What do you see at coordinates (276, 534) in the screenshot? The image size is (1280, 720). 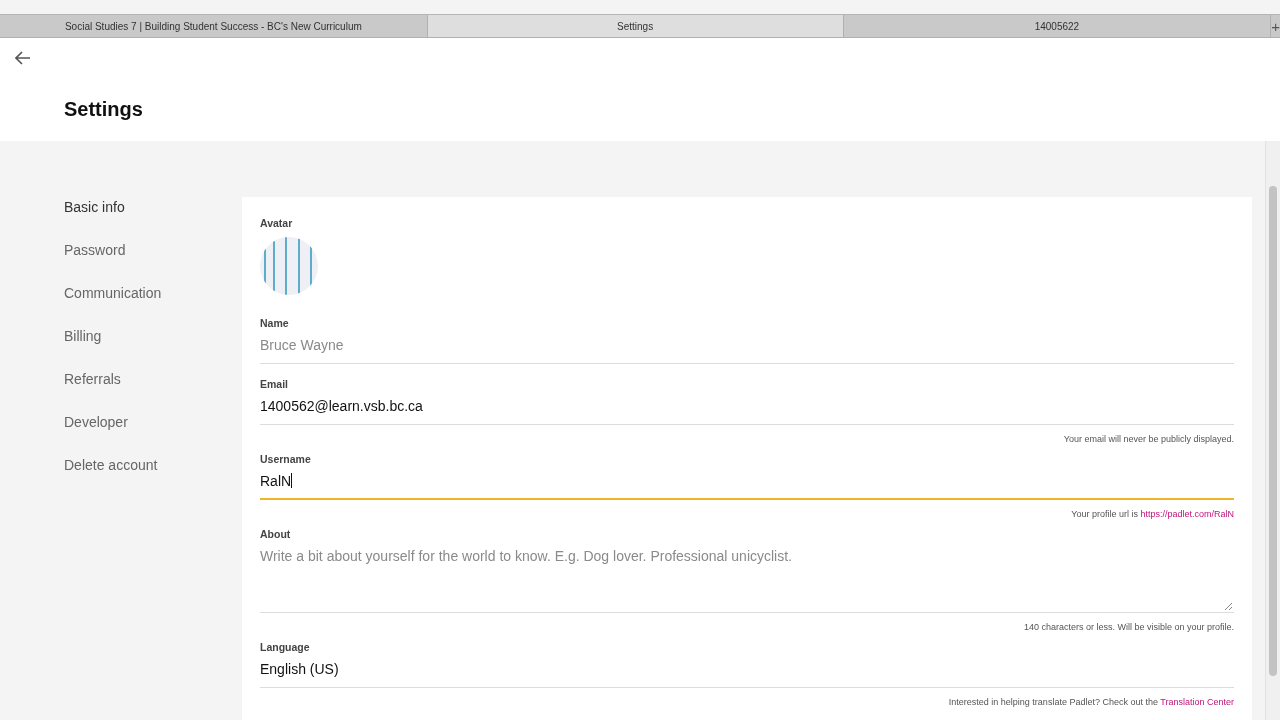 I see `field-label: About` at bounding box center [276, 534].